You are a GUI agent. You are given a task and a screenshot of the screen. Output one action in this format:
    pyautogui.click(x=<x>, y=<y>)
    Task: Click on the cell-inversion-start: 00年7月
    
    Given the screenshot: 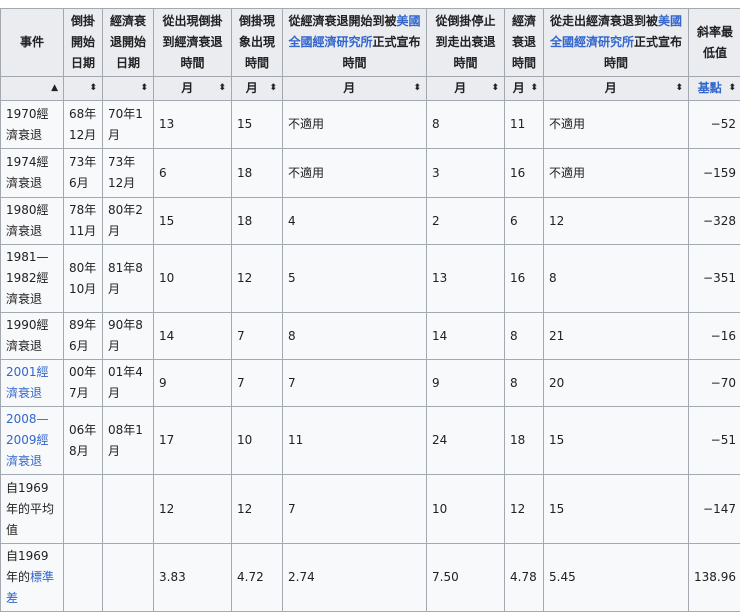 What is the action you would take?
    pyautogui.click(x=83, y=383)
    